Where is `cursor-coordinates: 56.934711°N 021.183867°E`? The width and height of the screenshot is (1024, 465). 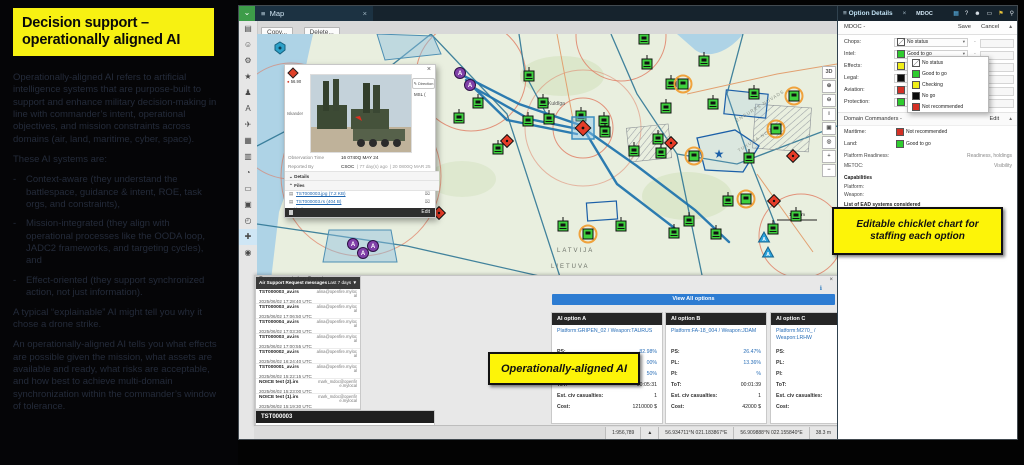
cursor-coordinates: 56.934711°N 021.183867°E is located at coordinates (696, 432).